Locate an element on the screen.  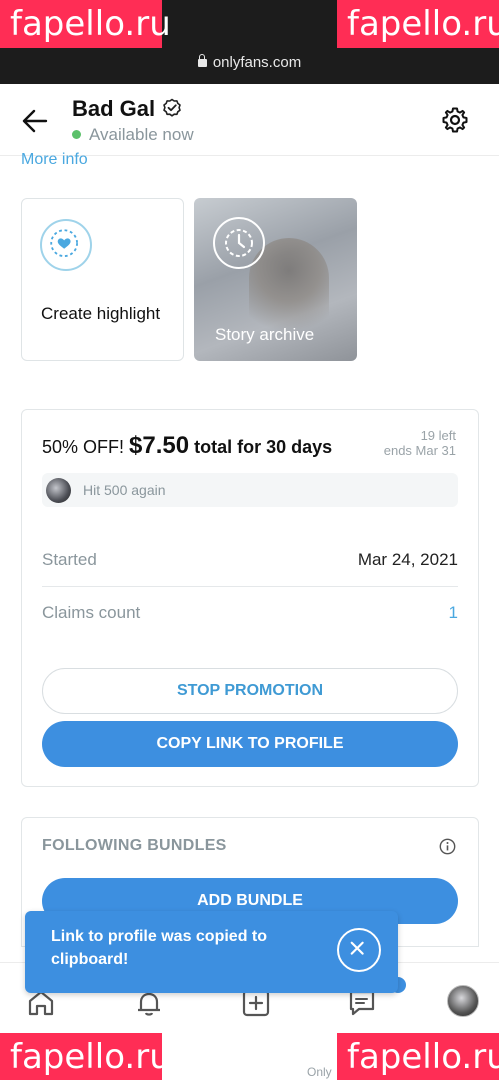
promotion-title: 50% OFF! $7.50 total for 30 days is located at coordinates (187, 446).